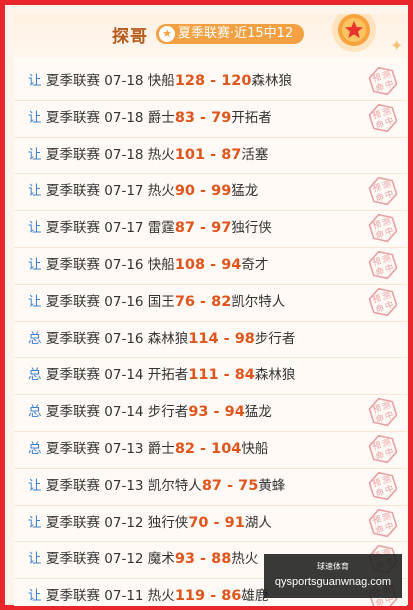  What do you see at coordinates (248, 485) in the screenshot?
I see `away-score: 75` at bounding box center [248, 485].